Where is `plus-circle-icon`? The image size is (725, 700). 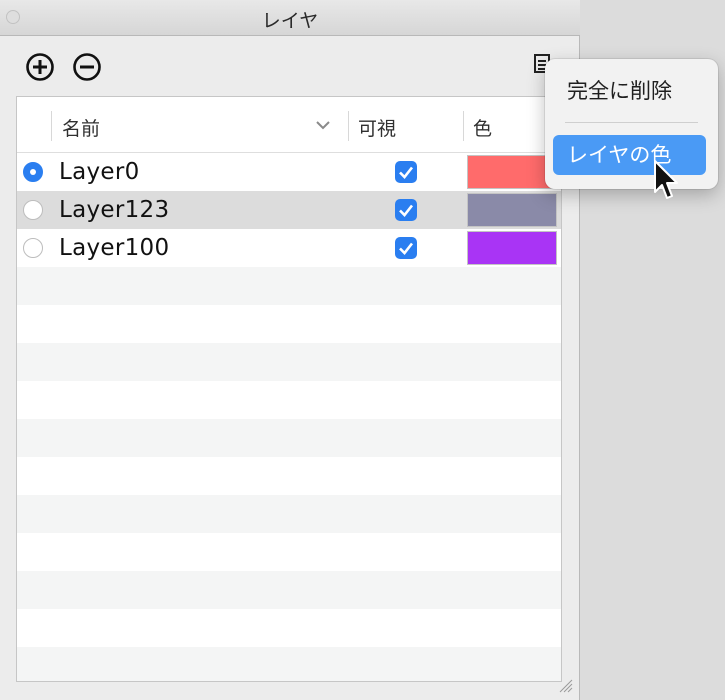
plus-circle-icon is located at coordinates (40, 67).